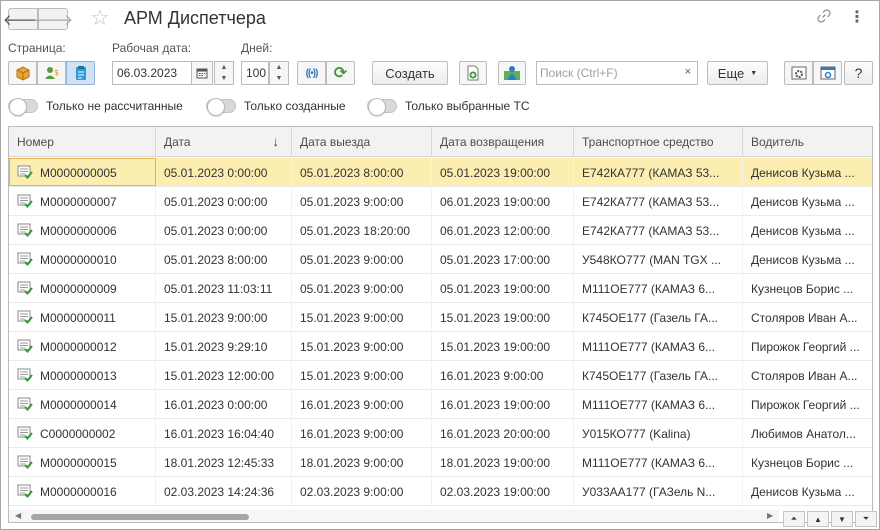 This screenshot has width=880, height=530. What do you see at coordinates (858, 73) in the screenshot?
I see `help-button: ?` at bounding box center [858, 73].